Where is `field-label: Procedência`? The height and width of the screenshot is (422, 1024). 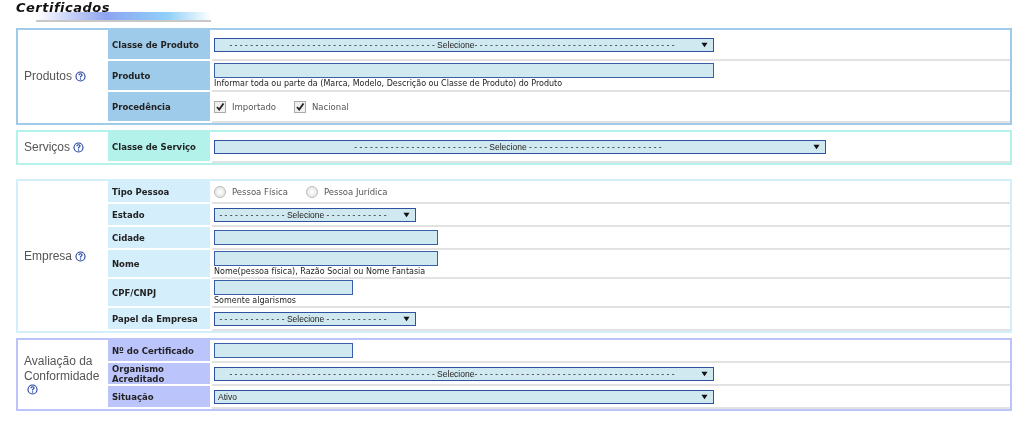
field-label: Procedência is located at coordinates (160, 107).